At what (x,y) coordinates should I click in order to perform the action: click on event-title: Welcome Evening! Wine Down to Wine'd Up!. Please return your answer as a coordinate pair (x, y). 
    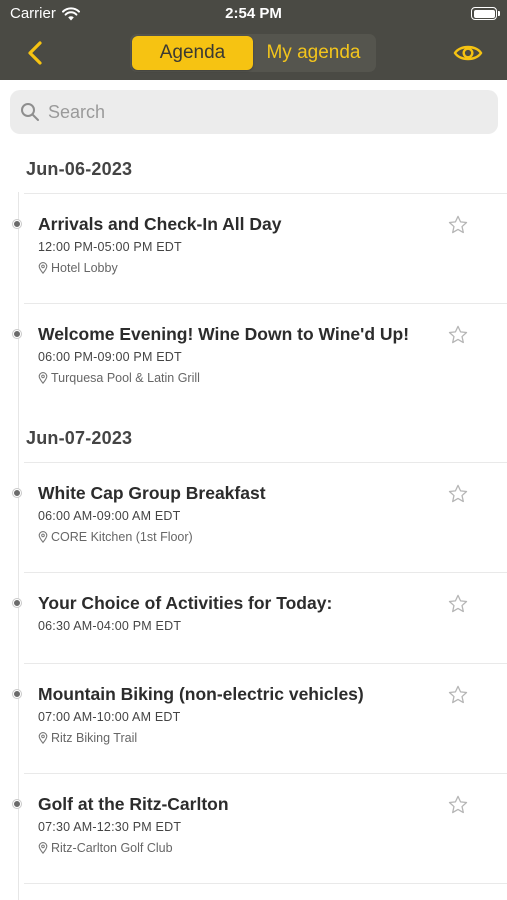
    Looking at the image, I should click on (224, 334).